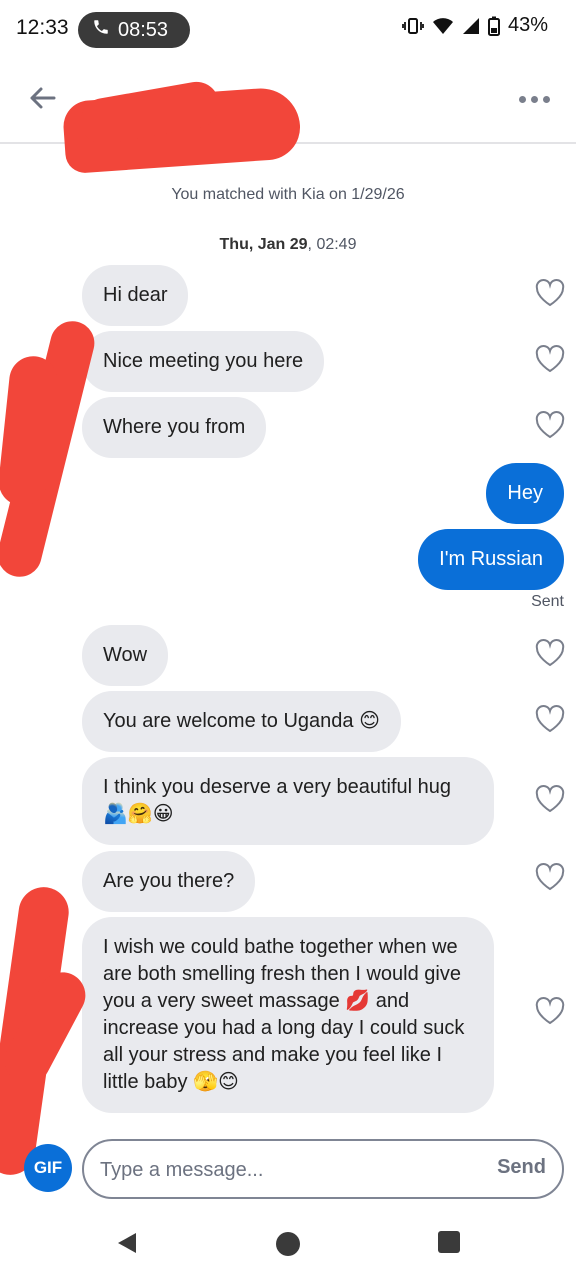  Describe the element at coordinates (125, 655) in the screenshot. I see `incoming-message: Wow` at that location.